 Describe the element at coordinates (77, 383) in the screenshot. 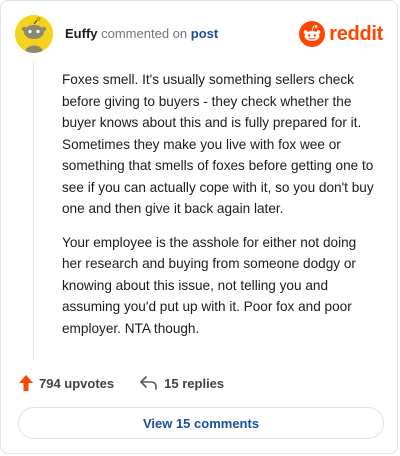

I see `upvote-count: 794 upvotes` at that location.